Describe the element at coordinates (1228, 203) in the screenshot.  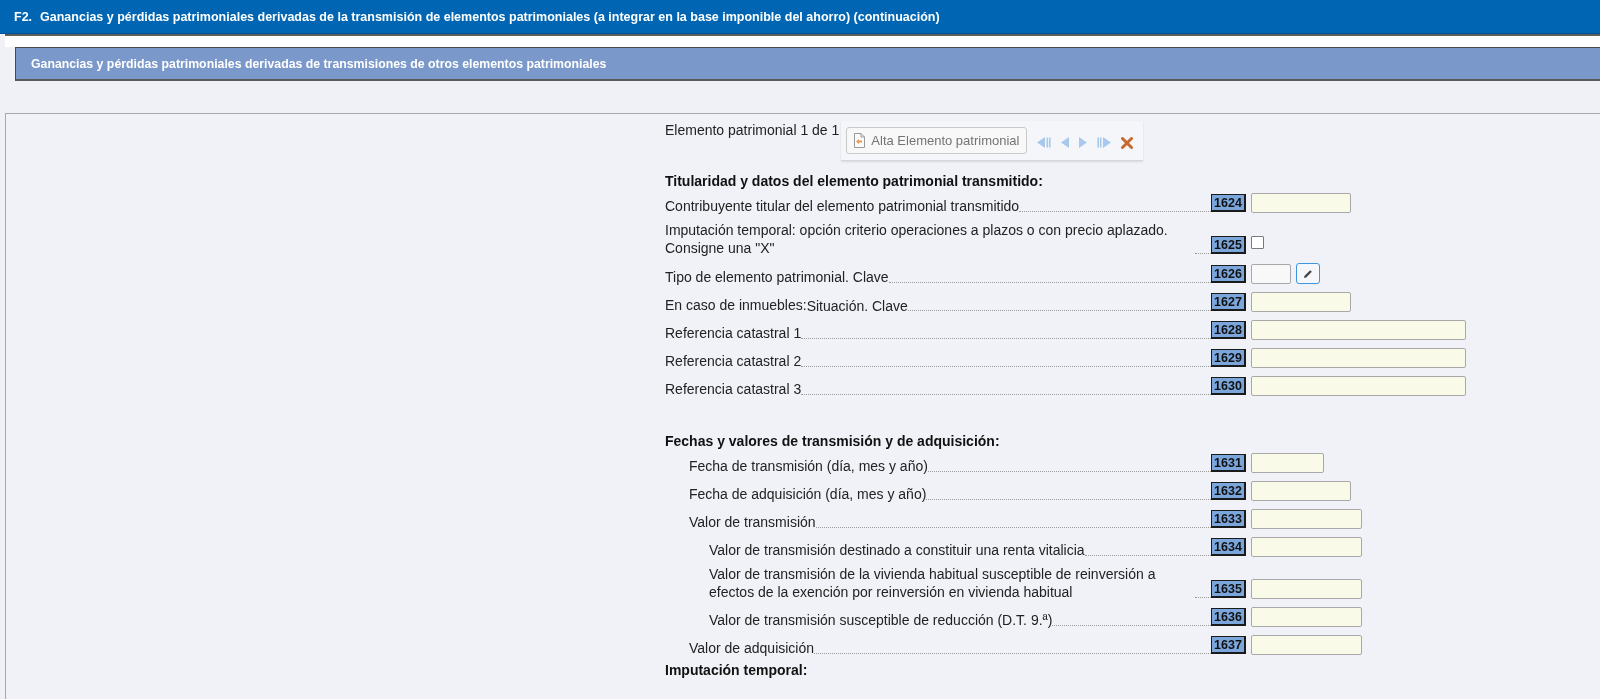
I see `field-code: 1624` at that location.